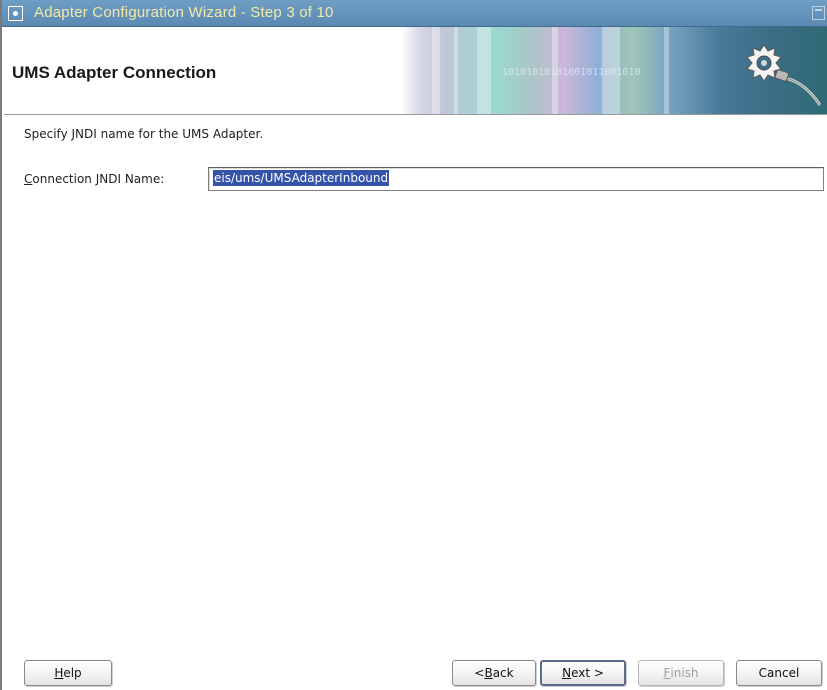 The width and height of the screenshot is (827, 690). I want to click on instruction-text: Specify JNDI name for the UMS Adapter., so click(144, 134).